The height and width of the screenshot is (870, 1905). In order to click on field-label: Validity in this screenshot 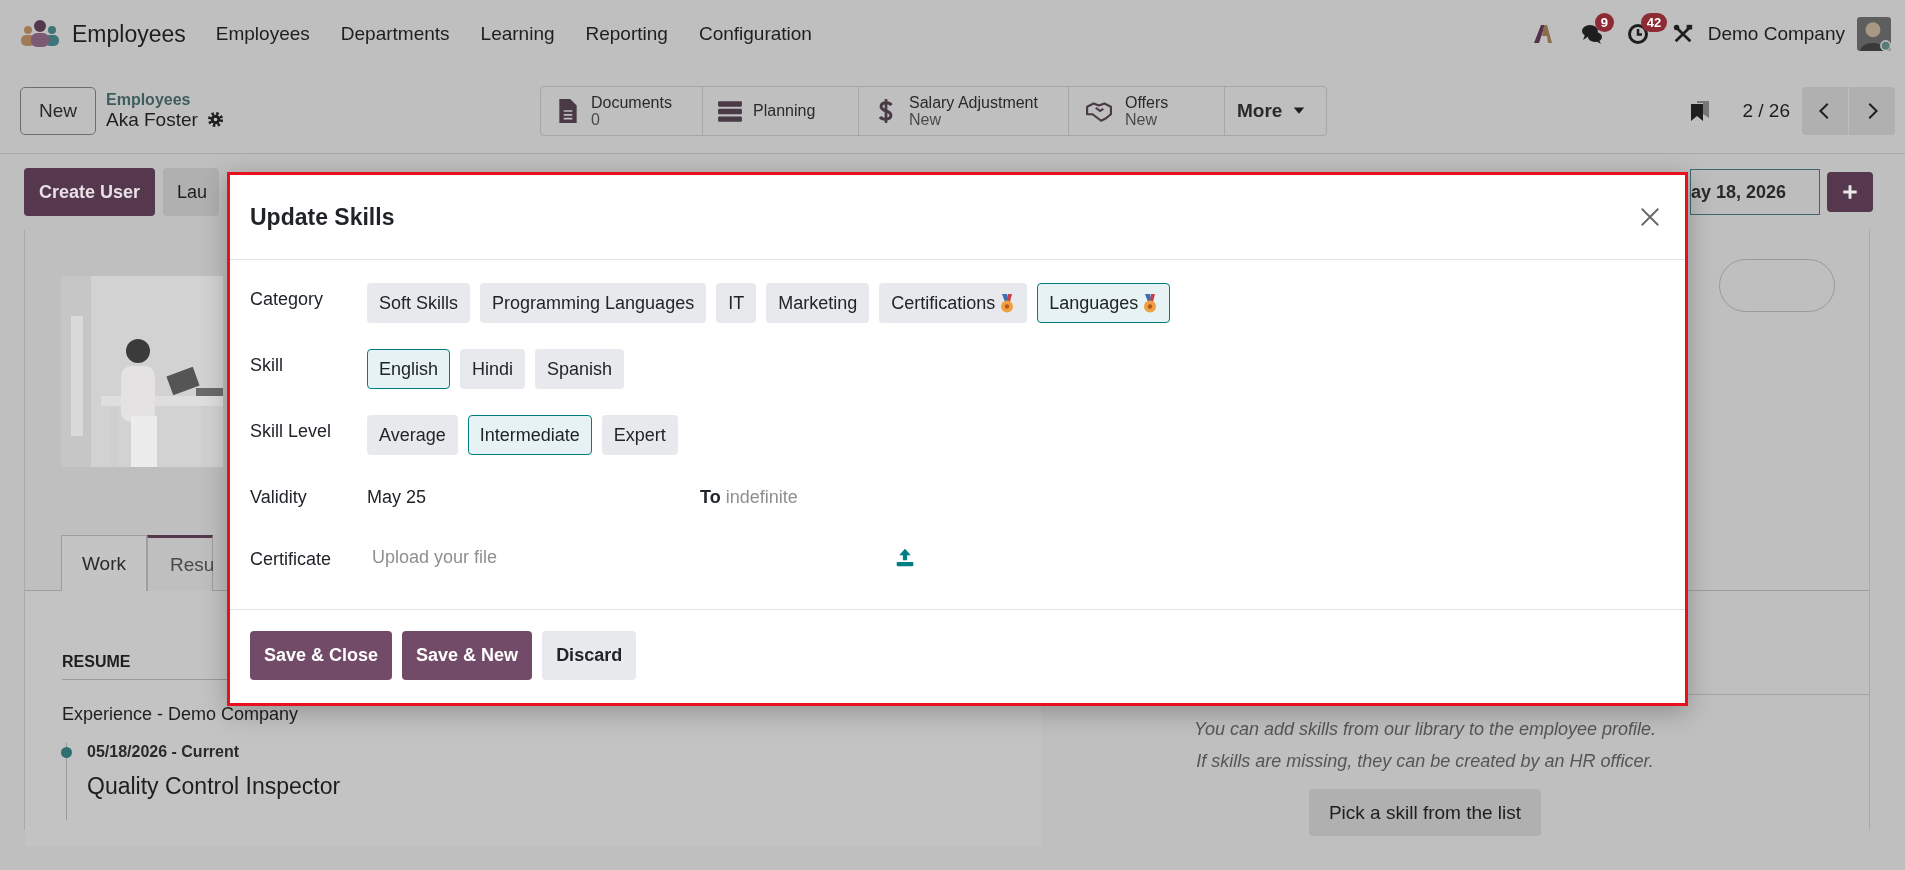, I will do `click(279, 497)`.